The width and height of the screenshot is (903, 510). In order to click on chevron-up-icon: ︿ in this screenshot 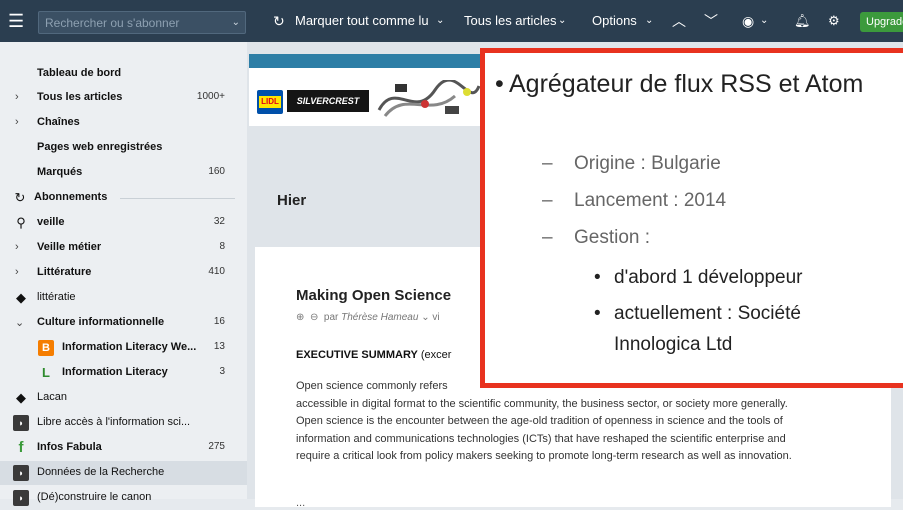, I will do `click(679, 21)`.